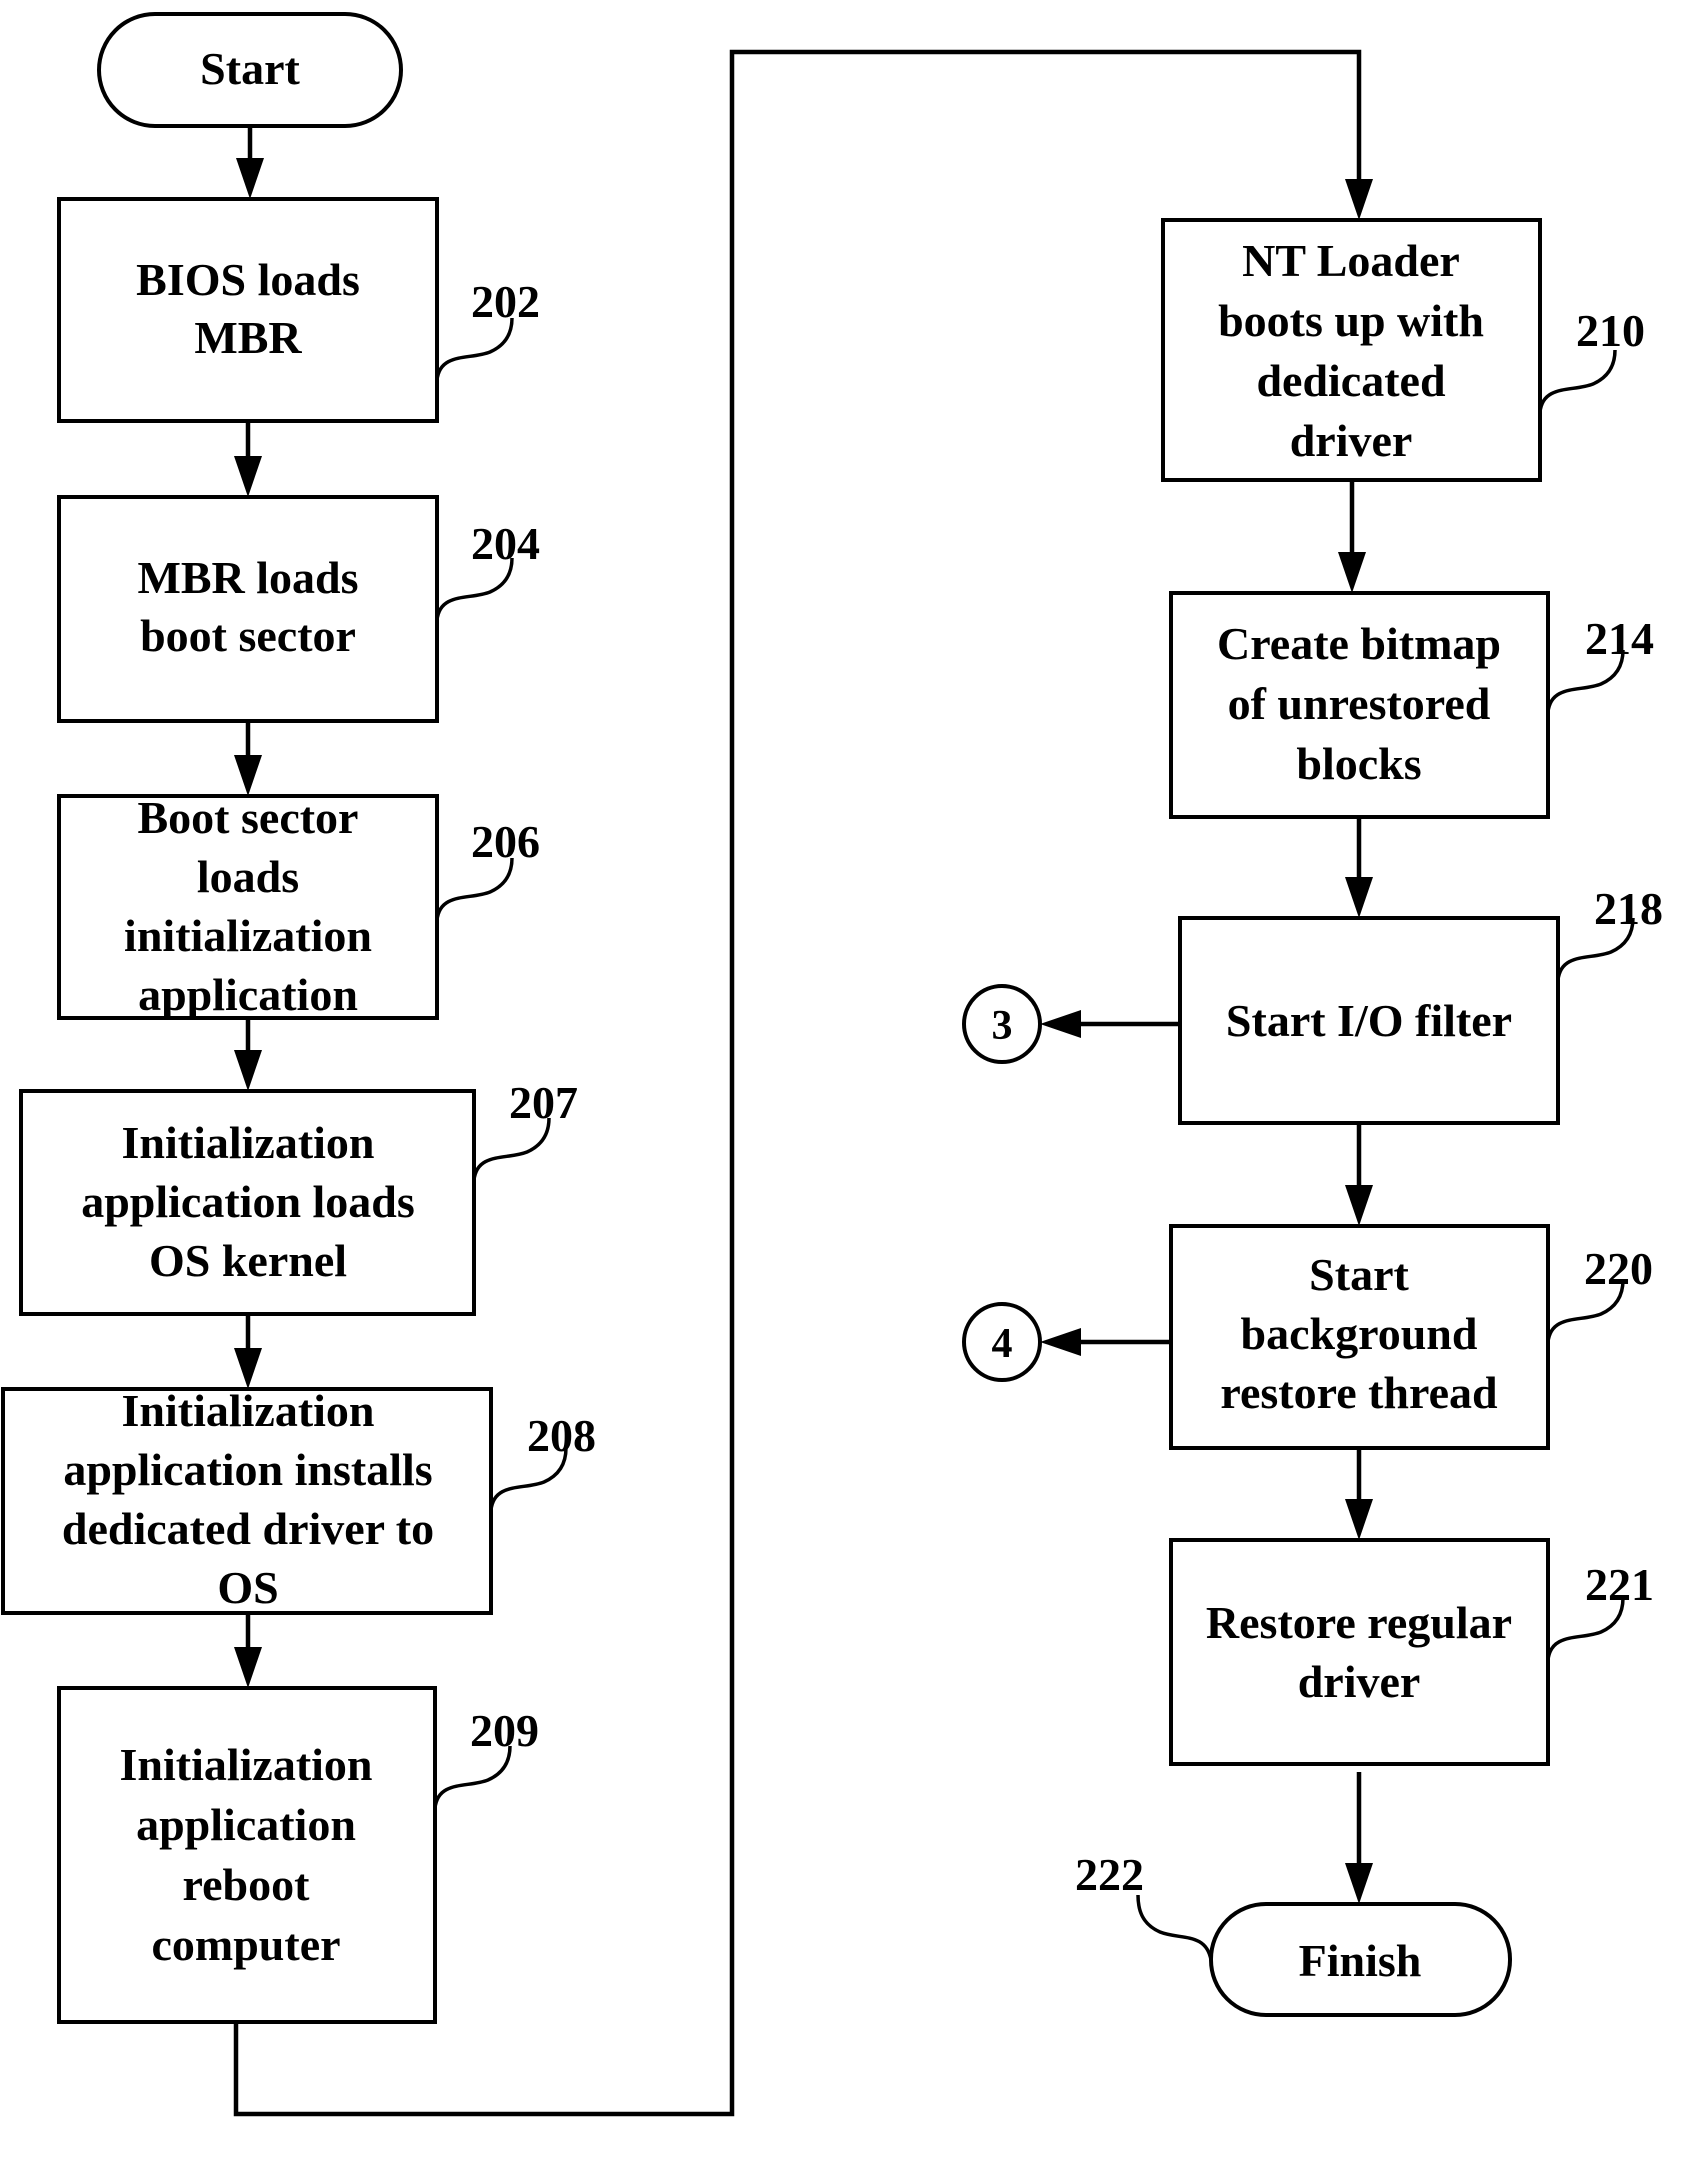 The height and width of the screenshot is (2164, 1702). I want to click on step-text: Create bitmap, so click(1359, 643).